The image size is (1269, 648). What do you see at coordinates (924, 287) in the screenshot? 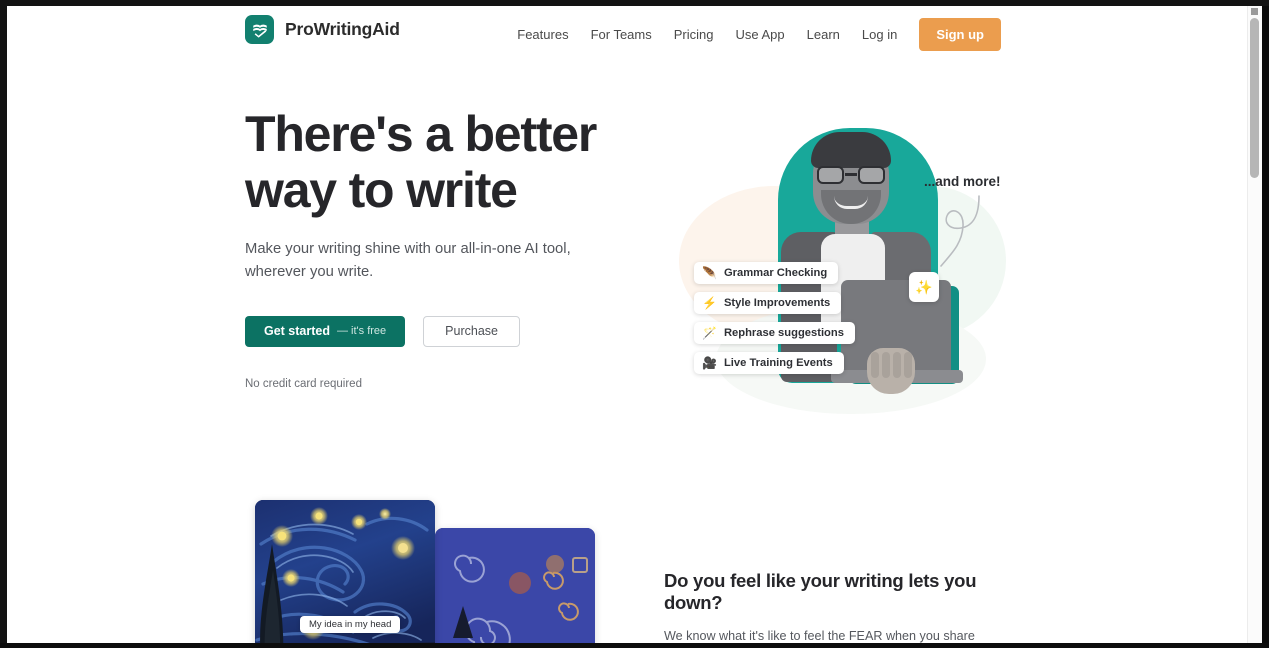
I see `sparkle-icon: ✨` at bounding box center [924, 287].